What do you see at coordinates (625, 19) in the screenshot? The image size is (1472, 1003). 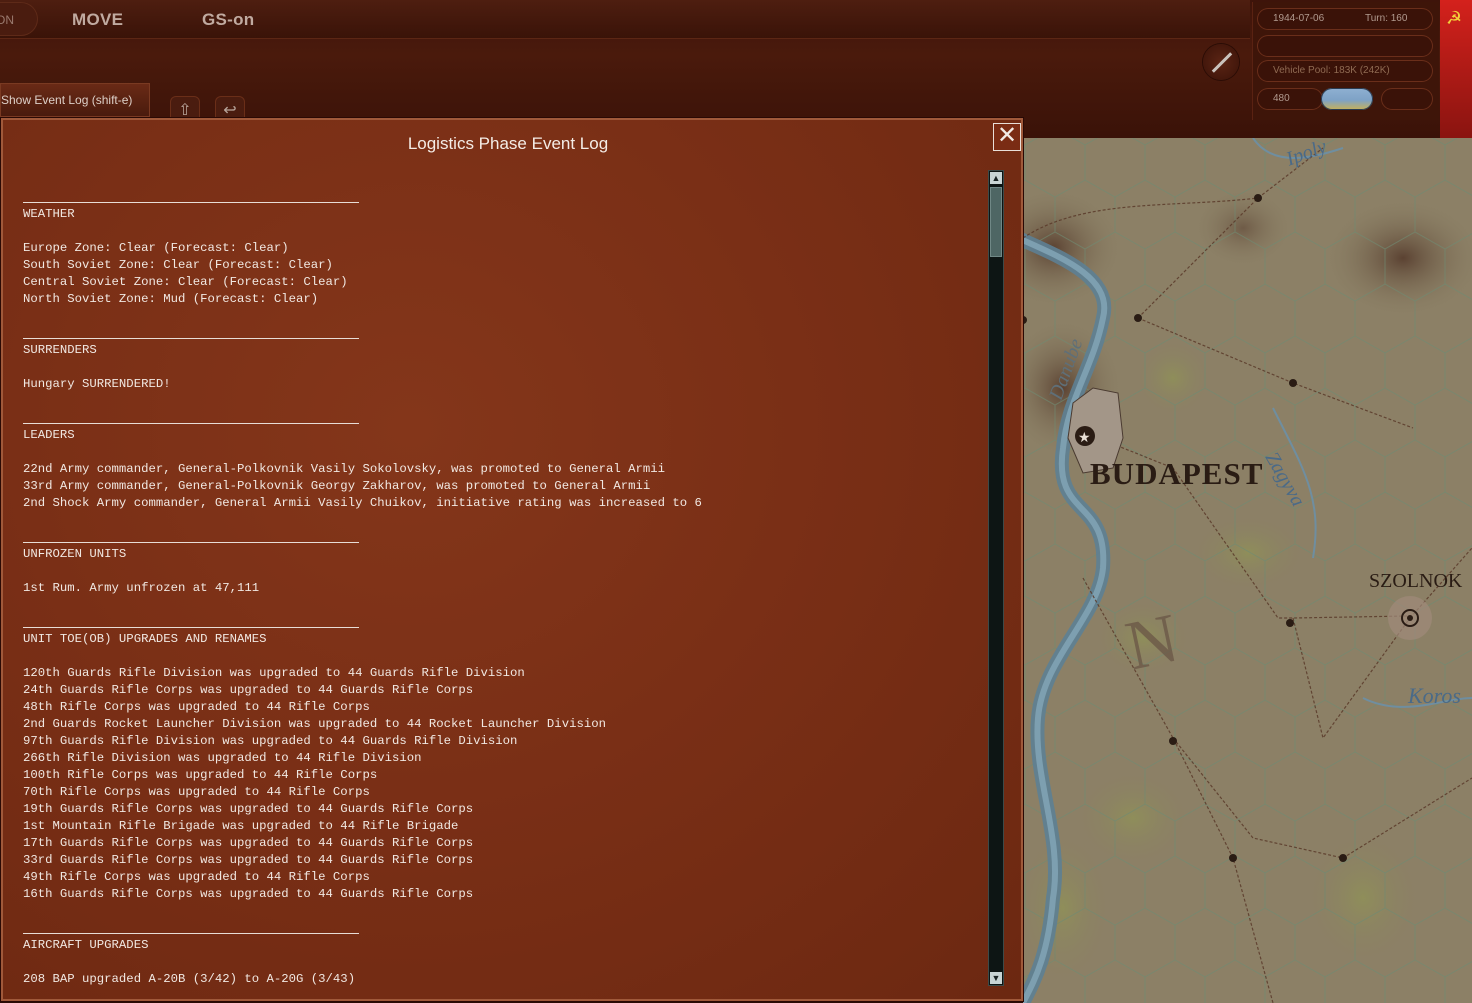 I see `mode-bar: ON MOVE GS-on` at bounding box center [625, 19].